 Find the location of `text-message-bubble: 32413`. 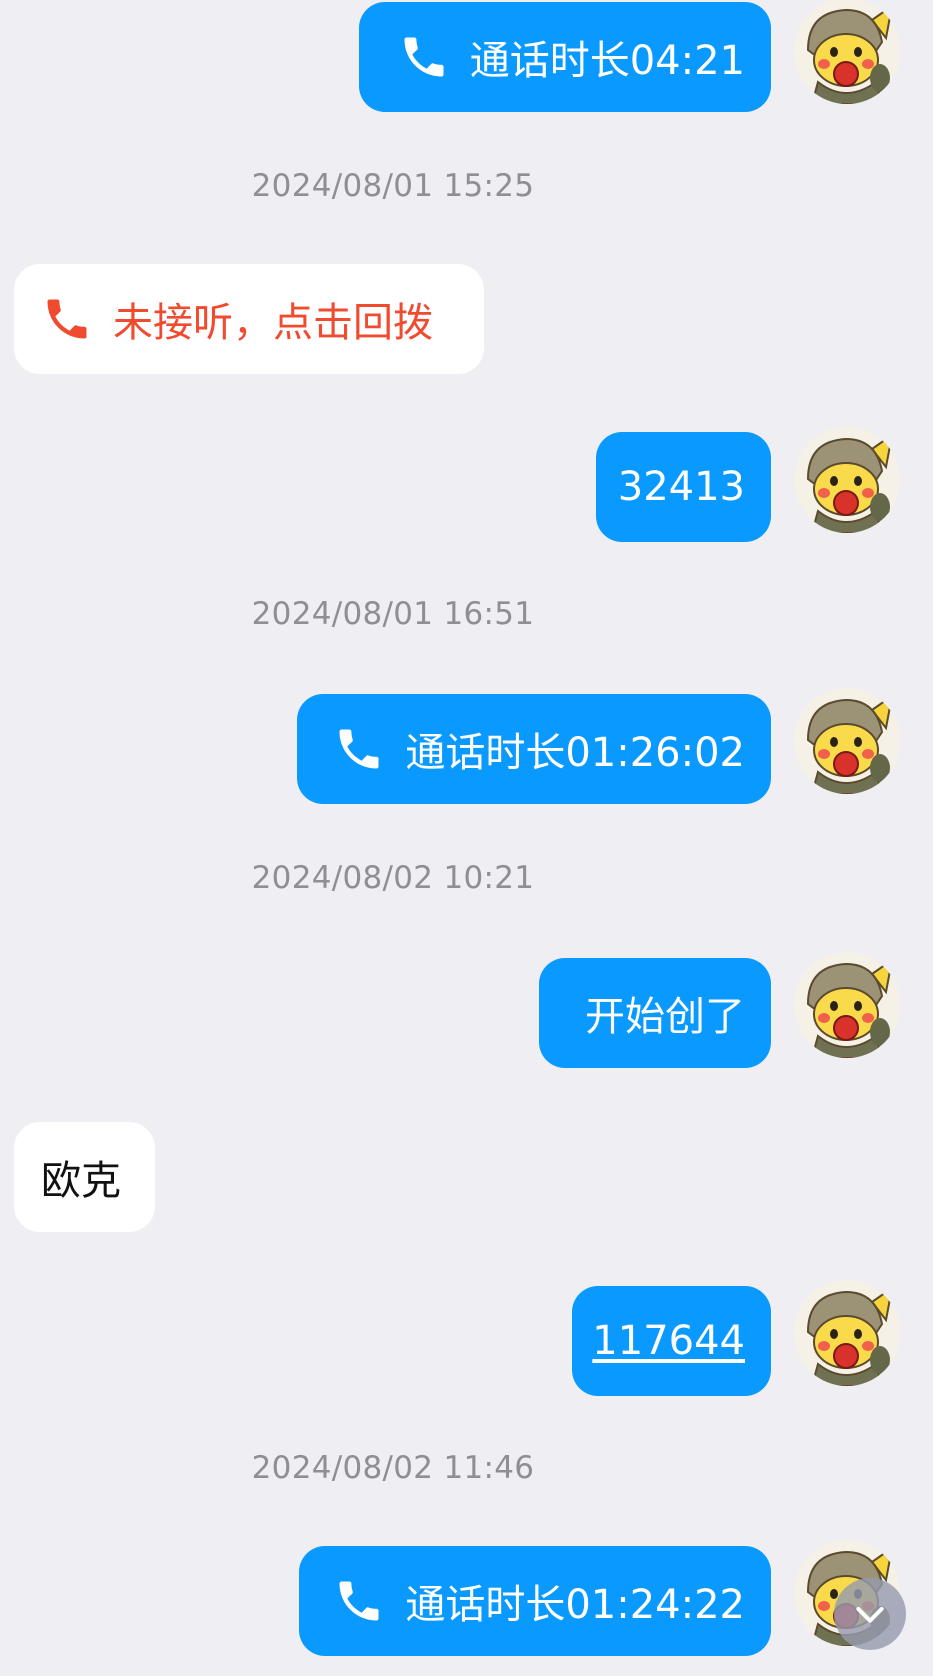

text-message-bubble: 32413 is located at coordinates (683, 487).